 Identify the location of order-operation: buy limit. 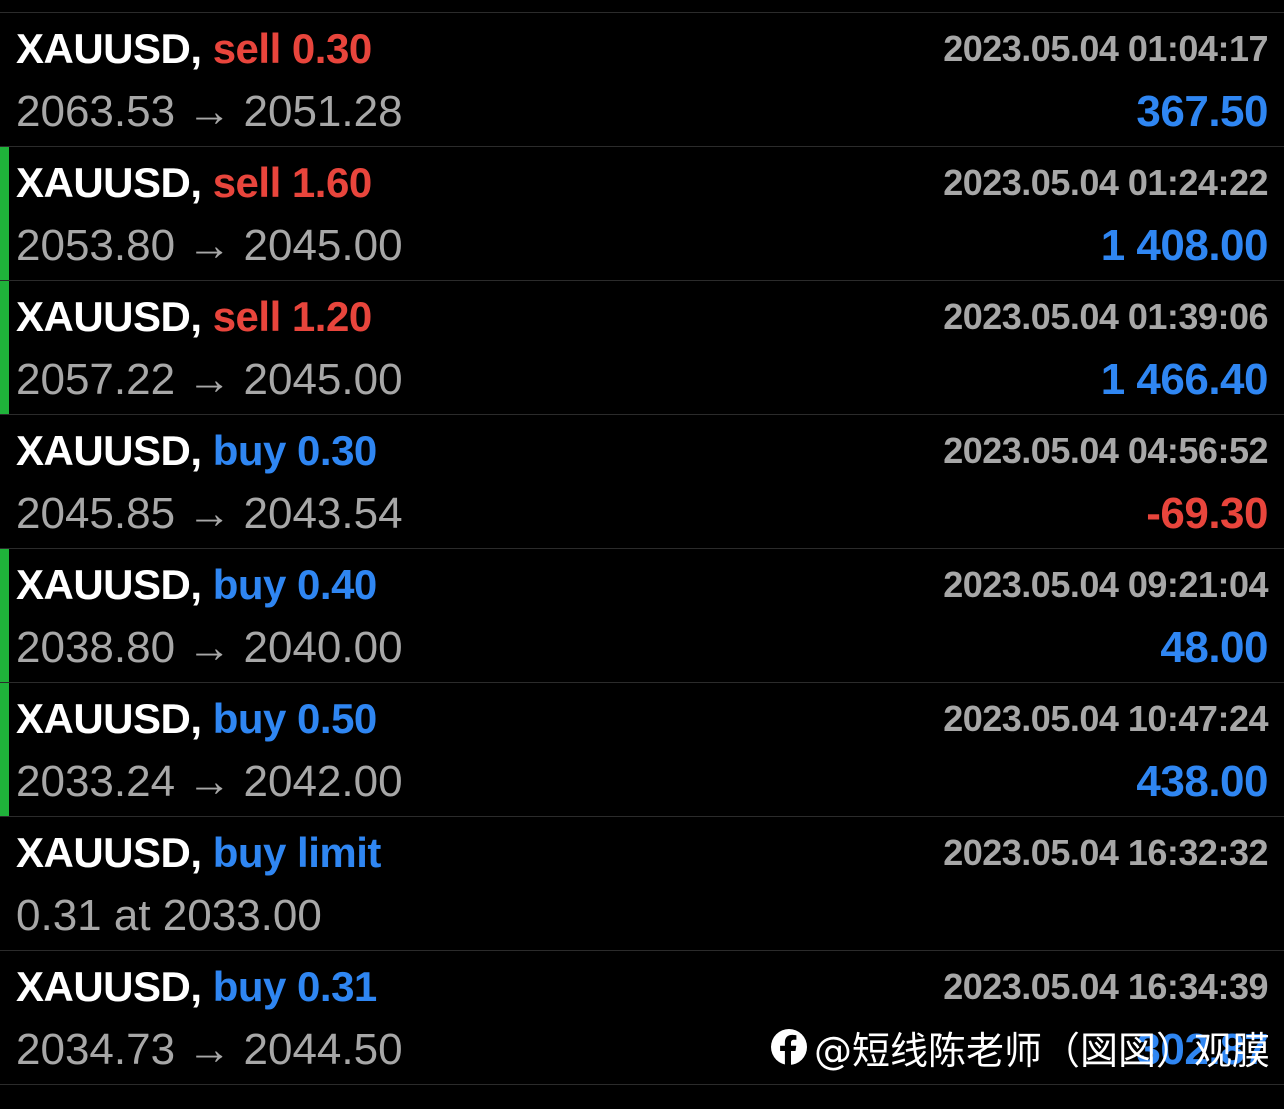
(297, 852).